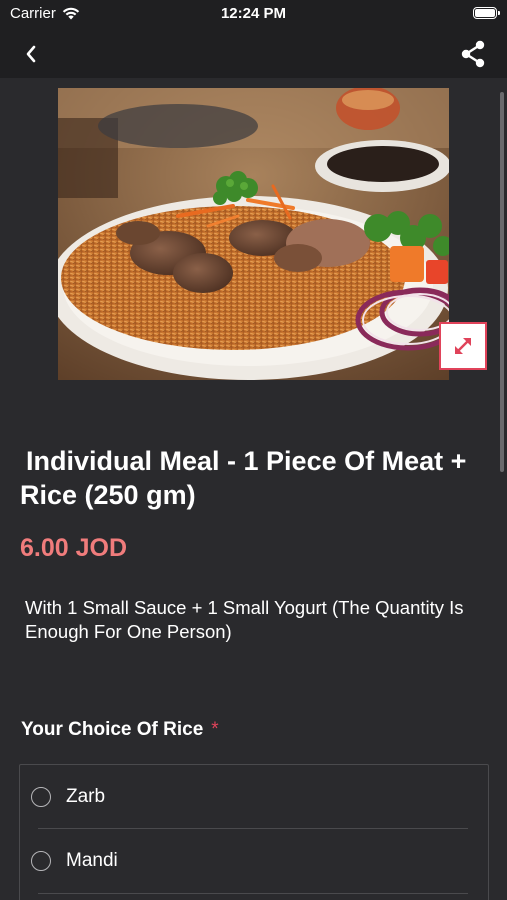  I want to click on chevron-left-icon, so click(31, 54).